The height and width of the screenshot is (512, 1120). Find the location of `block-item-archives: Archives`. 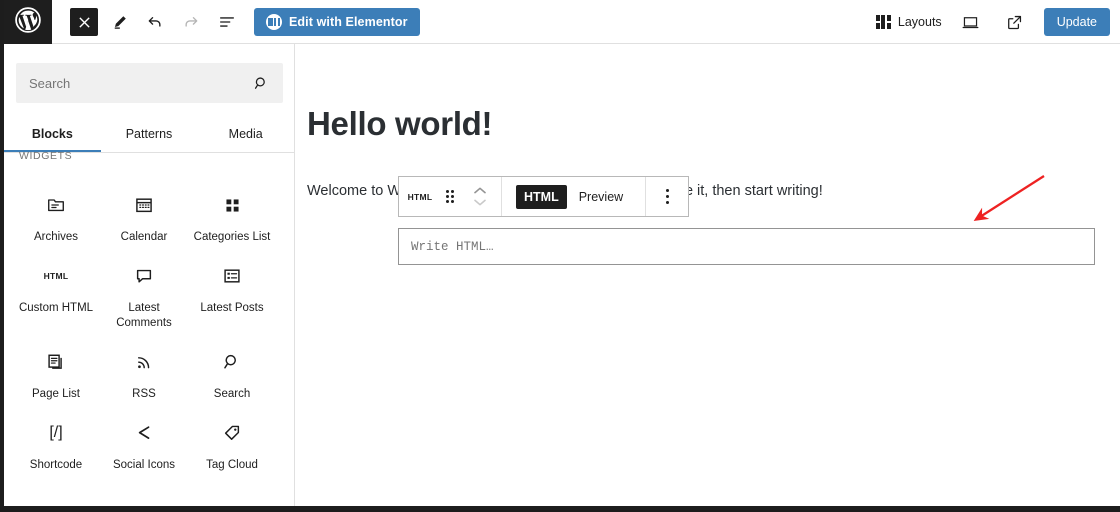

block-item-archives: Archives is located at coordinates (56, 209).